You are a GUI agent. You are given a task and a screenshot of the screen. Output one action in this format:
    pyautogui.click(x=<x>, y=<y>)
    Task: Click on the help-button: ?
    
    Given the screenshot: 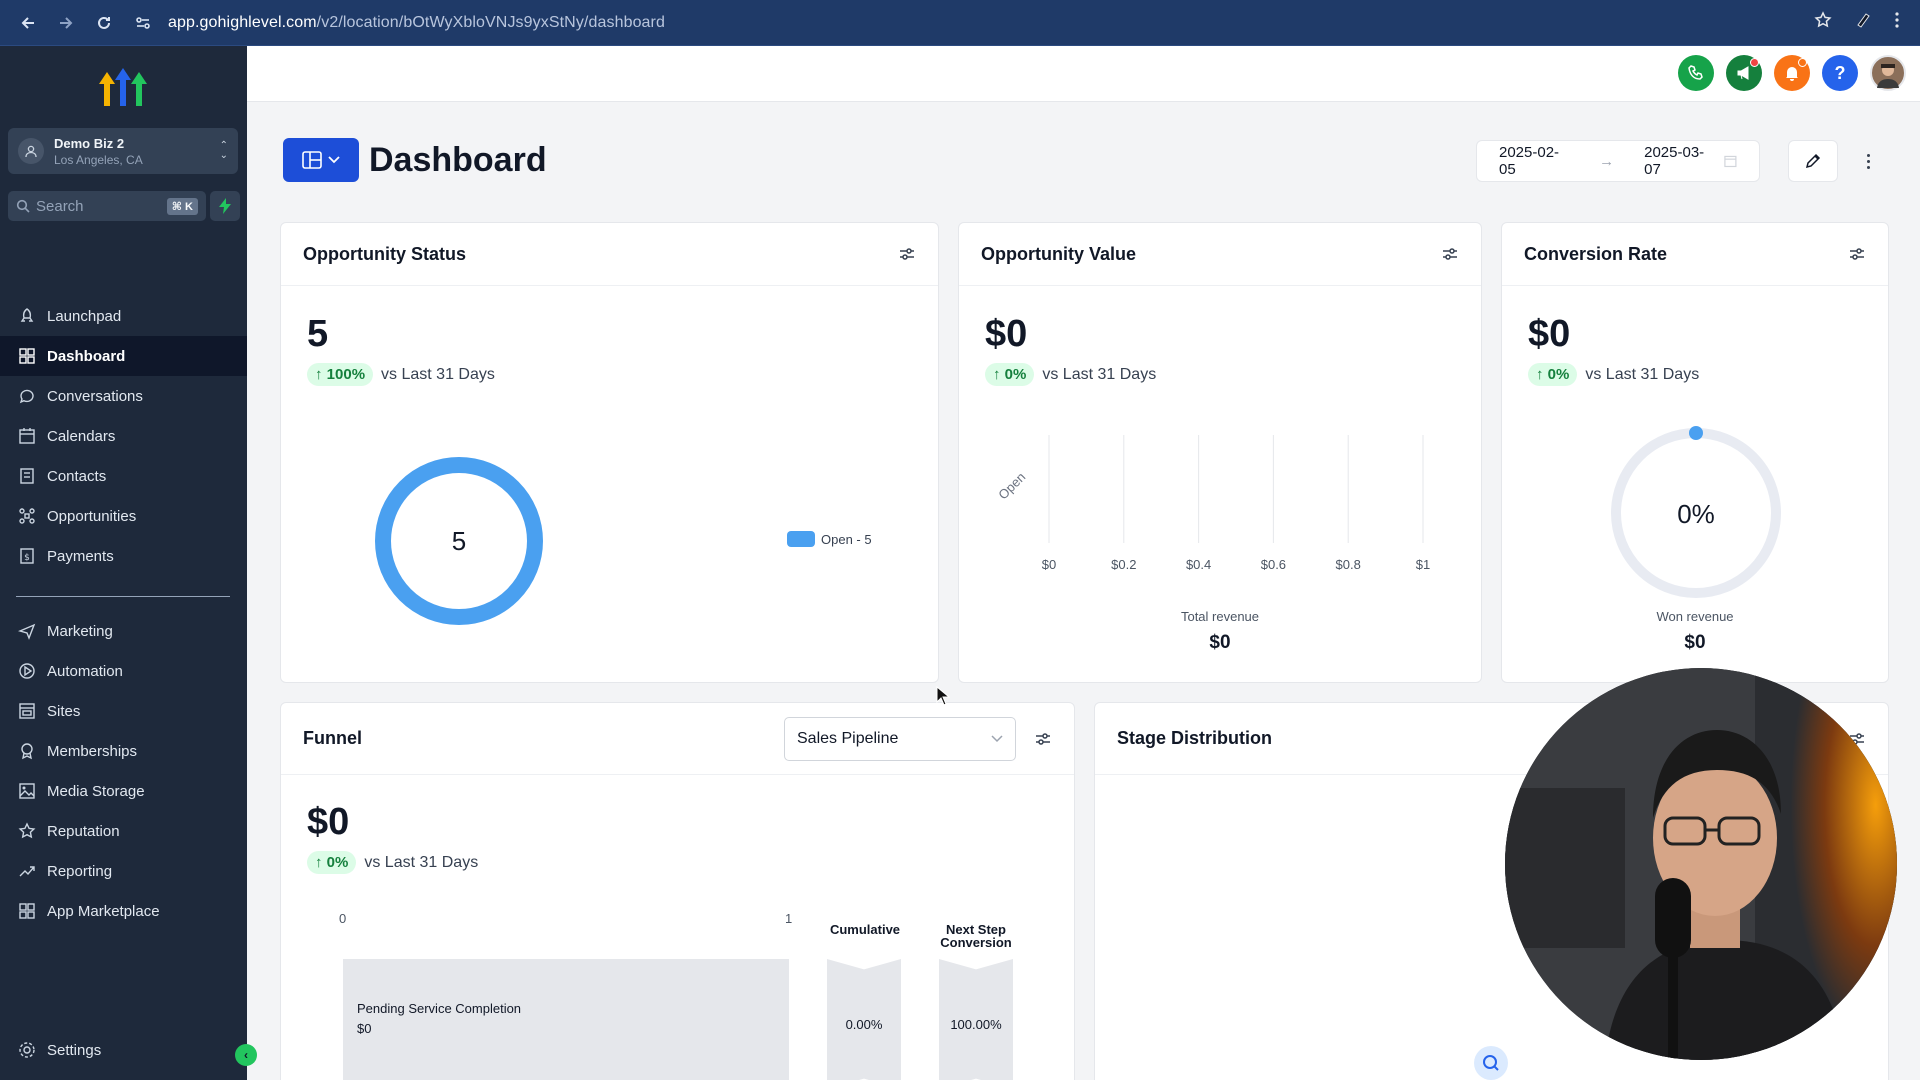 What is the action you would take?
    pyautogui.click(x=1840, y=73)
    